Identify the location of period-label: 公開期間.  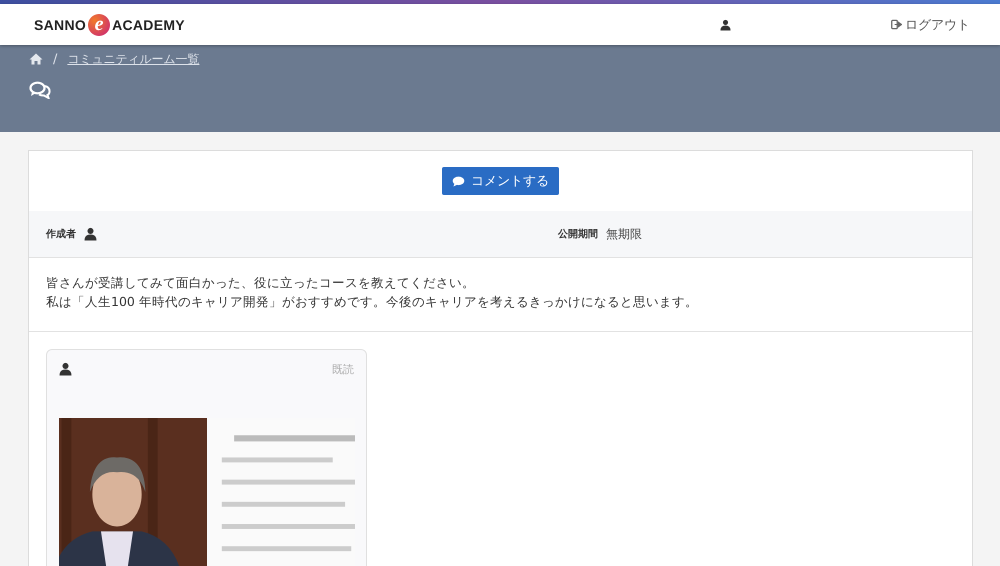
(578, 234).